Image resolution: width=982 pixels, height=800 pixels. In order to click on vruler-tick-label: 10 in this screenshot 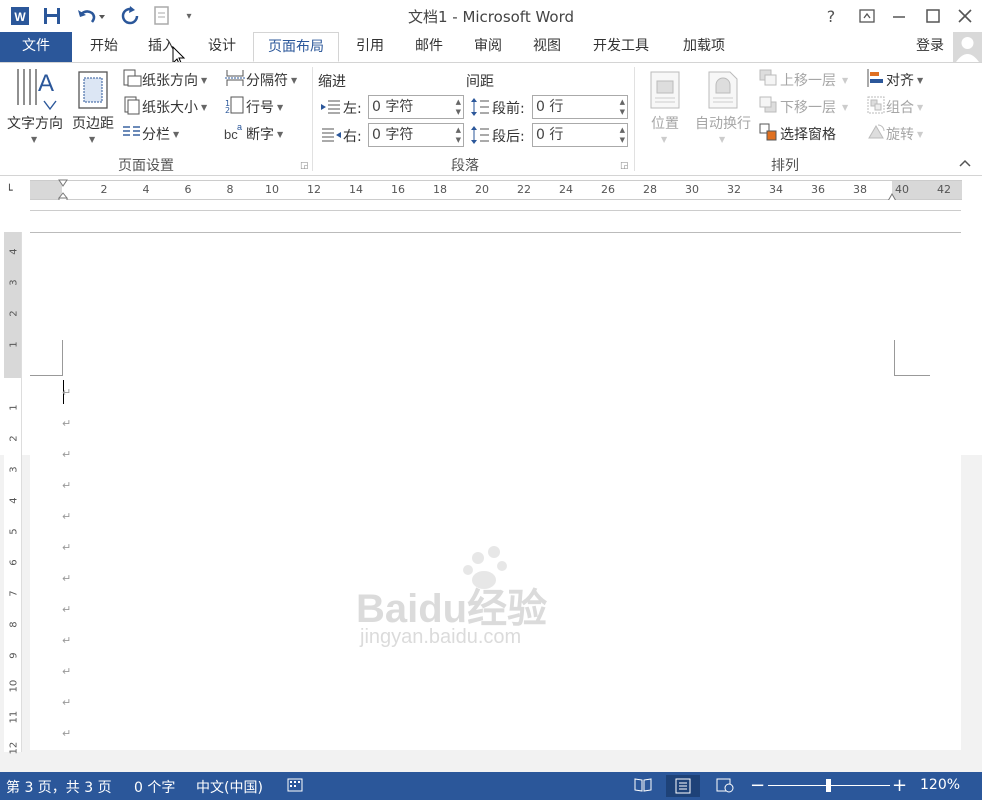, I will do `click(14, 686)`.